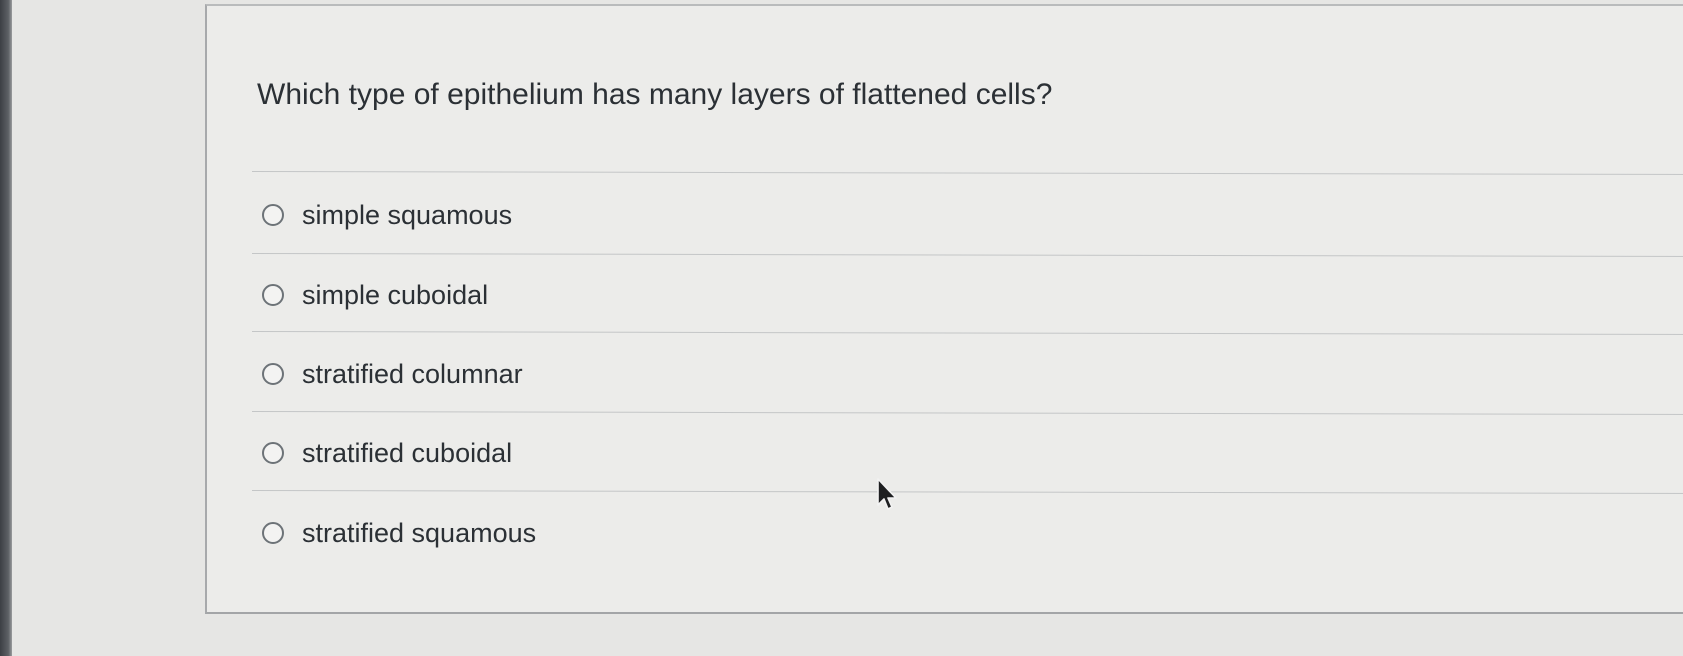  I want to click on answer-label: simple cuboidal, so click(395, 295).